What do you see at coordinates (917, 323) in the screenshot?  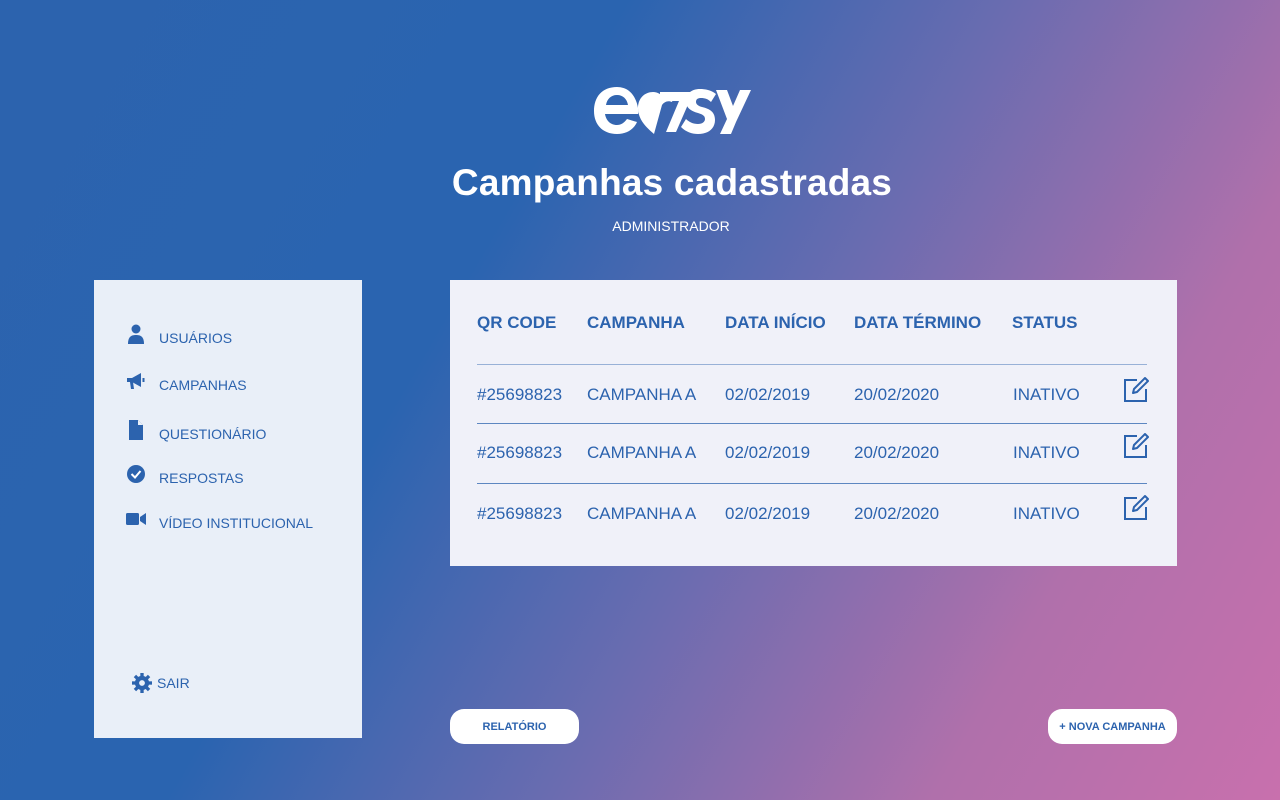 I see `column-header-data-termino: DATA TÉRMINO` at bounding box center [917, 323].